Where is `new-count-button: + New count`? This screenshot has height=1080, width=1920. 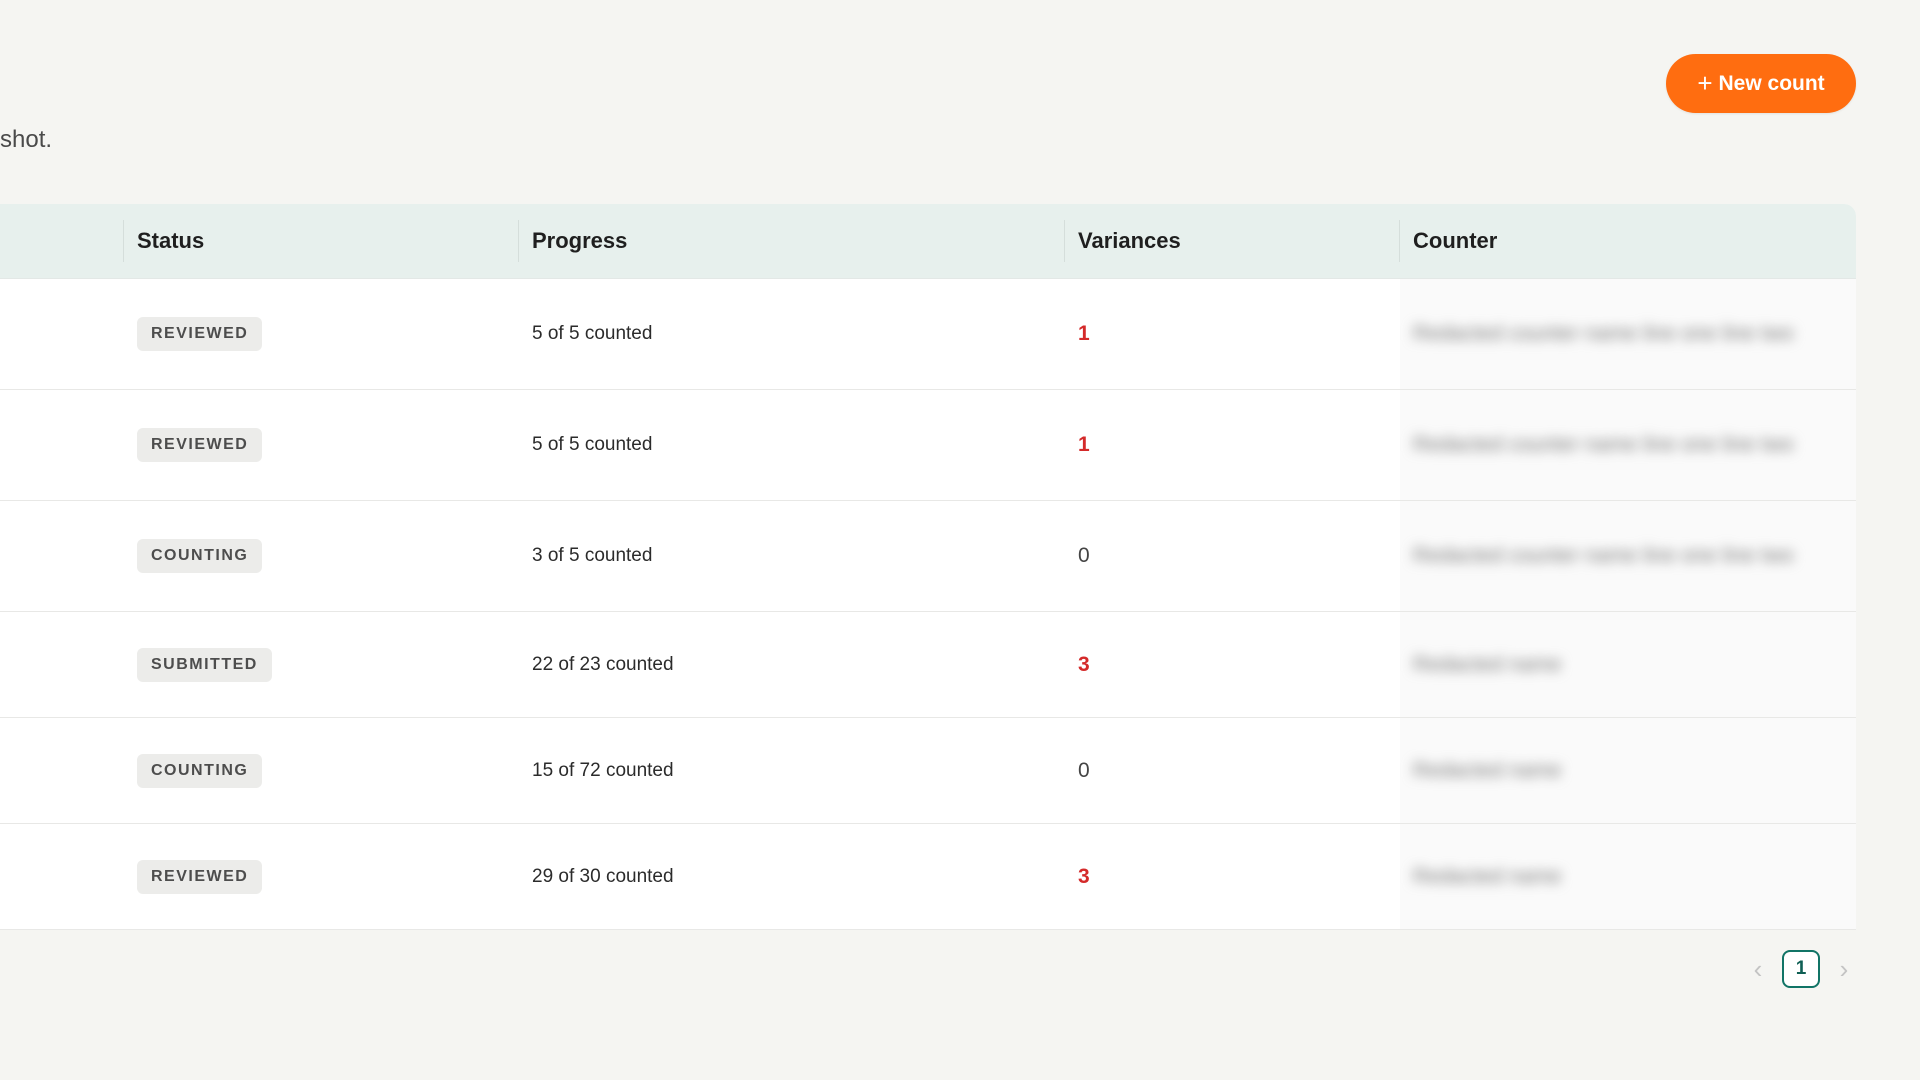
new-count-button: + New count is located at coordinates (1761, 83).